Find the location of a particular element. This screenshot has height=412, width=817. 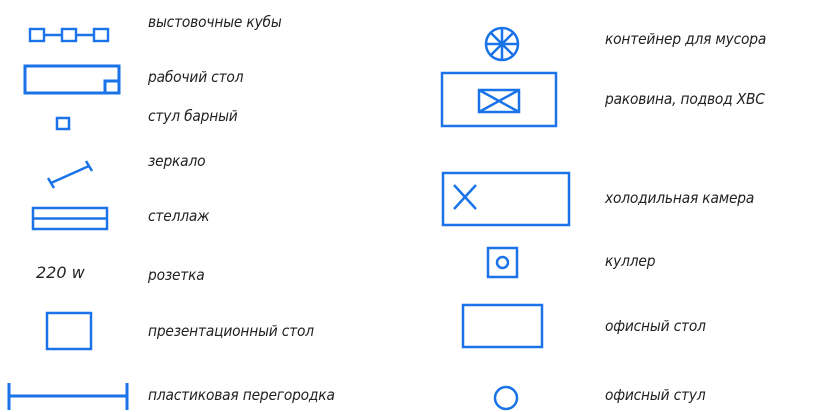

legend-label-trash-container: контейнер для мусора is located at coordinates (686, 39).